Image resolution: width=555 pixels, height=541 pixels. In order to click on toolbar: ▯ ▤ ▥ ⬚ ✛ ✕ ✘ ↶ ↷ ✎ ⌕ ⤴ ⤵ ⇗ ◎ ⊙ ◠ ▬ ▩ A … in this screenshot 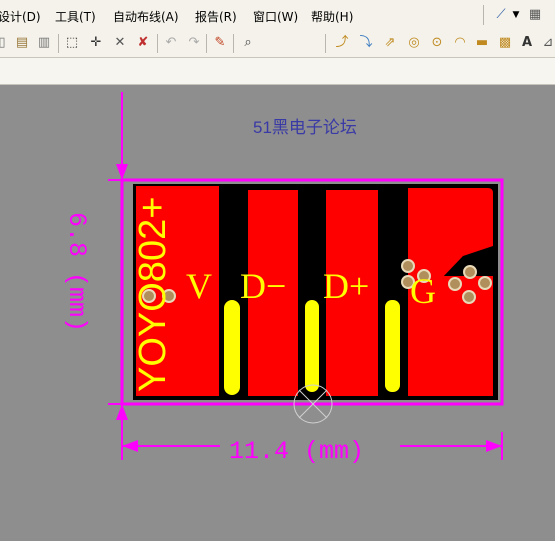, I will do `click(277, 44)`.